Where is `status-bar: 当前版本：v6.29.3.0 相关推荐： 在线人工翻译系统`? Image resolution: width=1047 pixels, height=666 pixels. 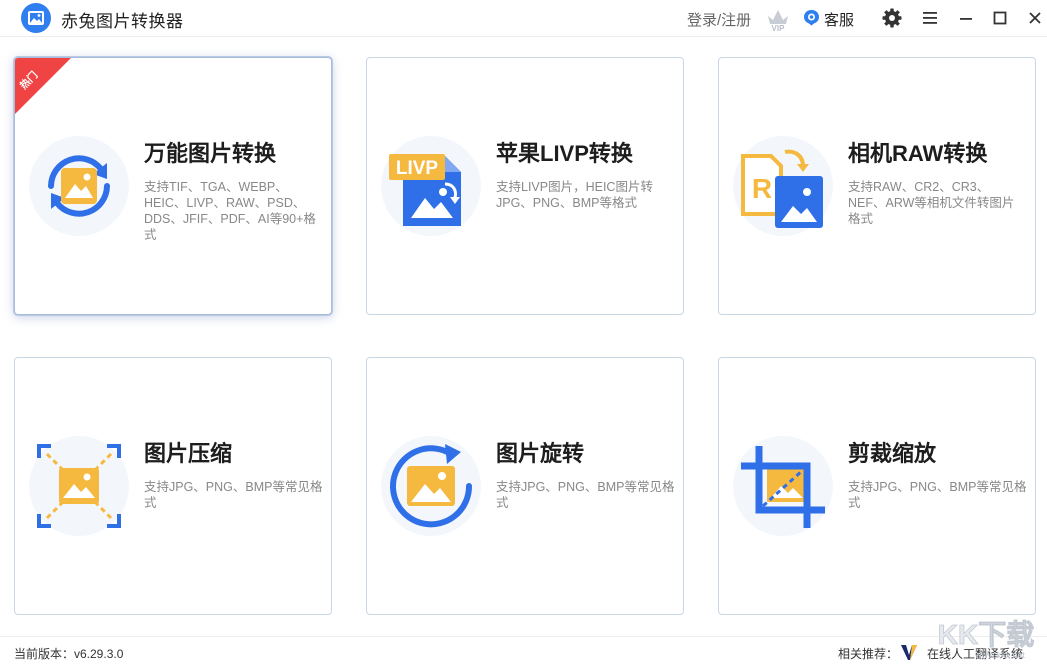 status-bar: 当前版本：v6.29.3.0 相关推荐： 在线人工翻译系统 is located at coordinates (523, 651).